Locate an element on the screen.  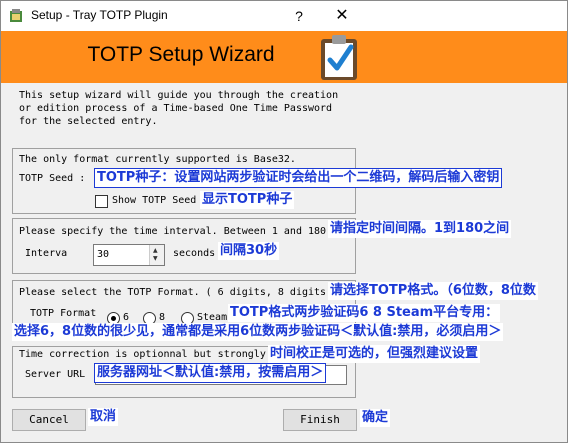
seconds-label: seconds is located at coordinates (194, 253).